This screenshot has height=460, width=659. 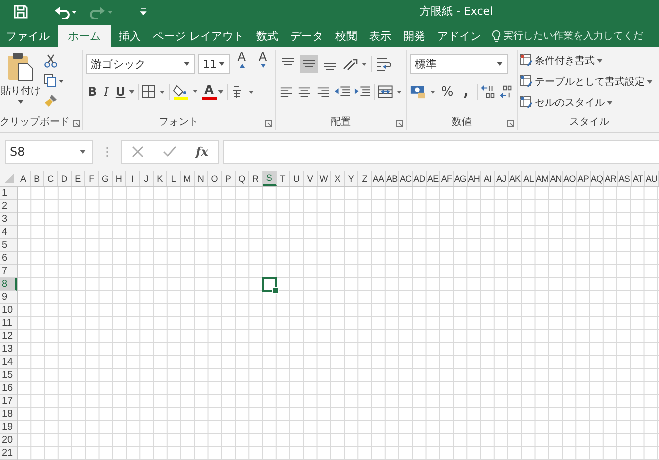 What do you see at coordinates (543, 178) in the screenshot?
I see `column-header: AM` at bounding box center [543, 178].